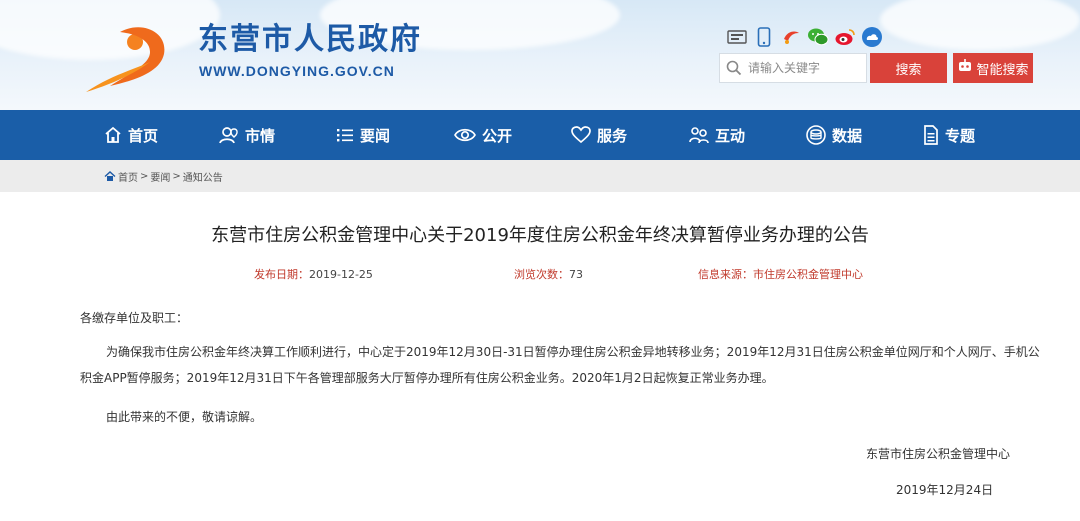  Describe the element at coordinates (465, 135) in the screenshot. I see `eye-icon` at that location.